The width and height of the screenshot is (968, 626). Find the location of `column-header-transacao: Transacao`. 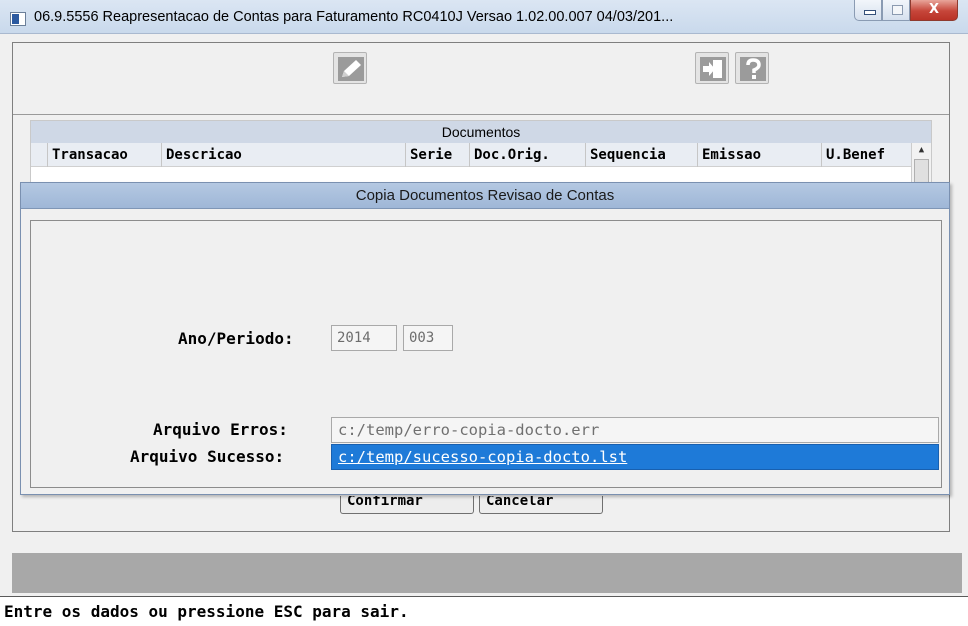

column-header-transacao: Transacao is located at coordinates (104, 155).